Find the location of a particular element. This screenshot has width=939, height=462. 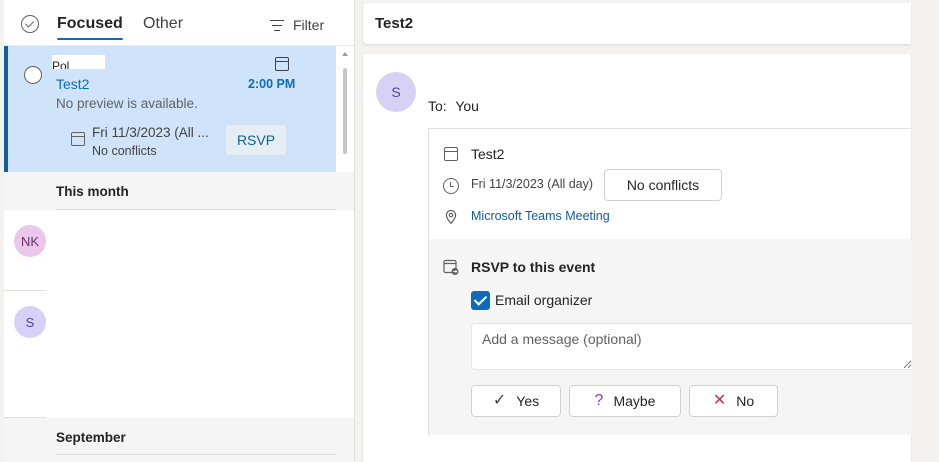

avatar: S is located at coordinates (30, 322).